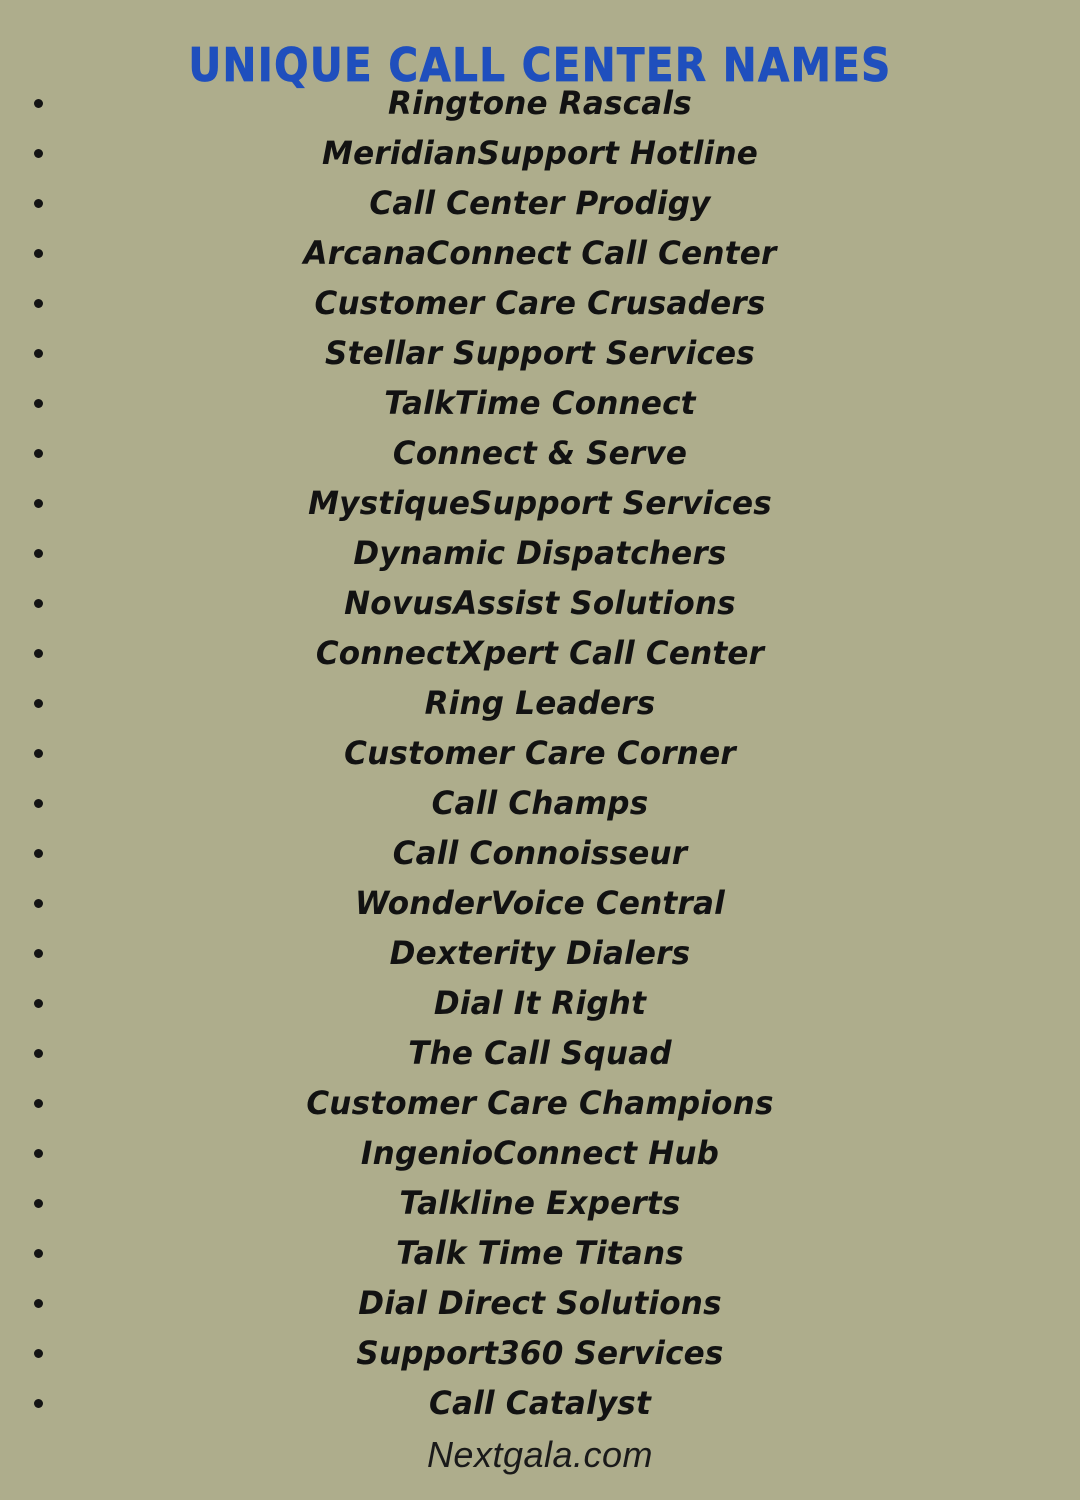 This screenshot has height=1500, width=1080. I want to click on list-item: Connect & Serve, so click(540, 453).